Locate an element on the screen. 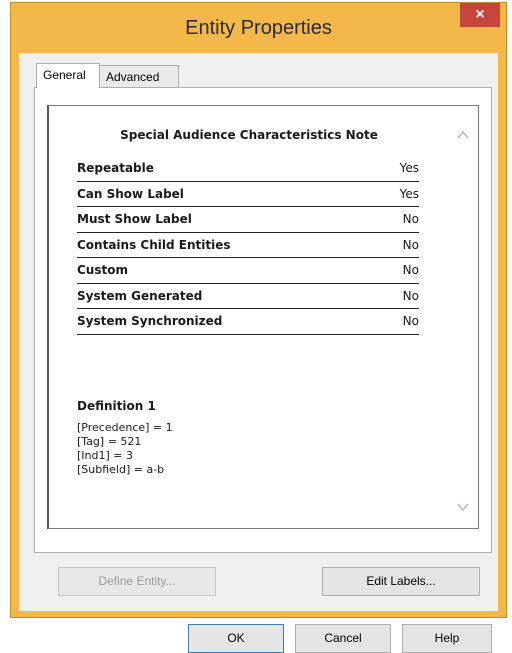  property-row: Can Show Label Yes is located at coordinates (248, 194).